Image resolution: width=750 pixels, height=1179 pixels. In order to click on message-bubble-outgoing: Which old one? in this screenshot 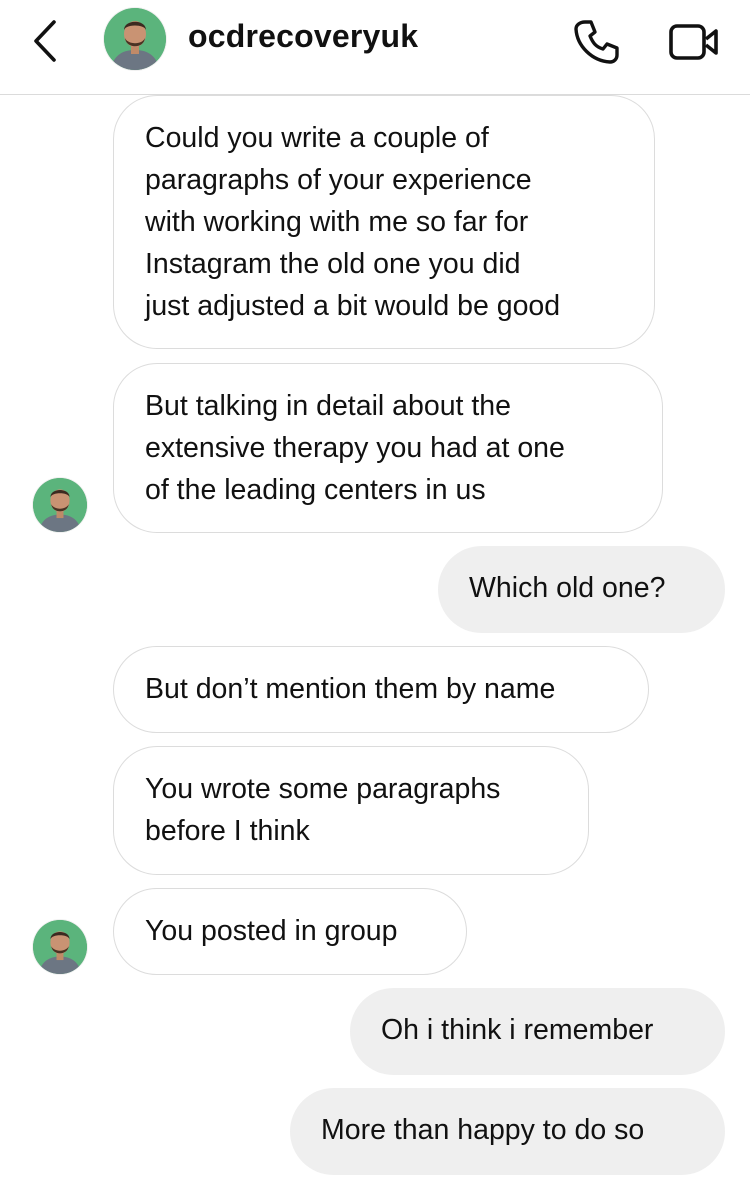, I will do `click(581, 589)`.